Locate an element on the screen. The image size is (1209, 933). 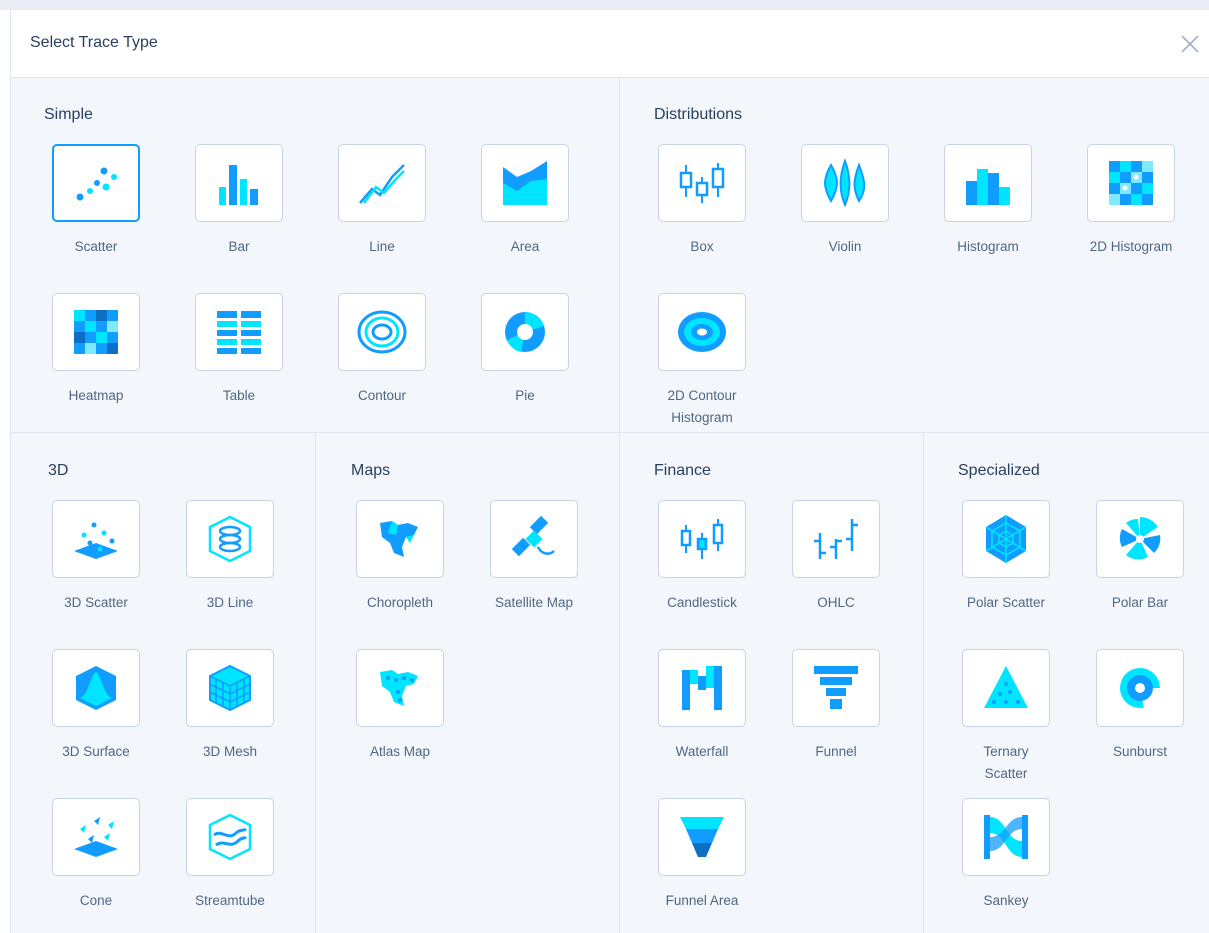
trace-sankey: Sankey is located at coordinates (1022, 865).